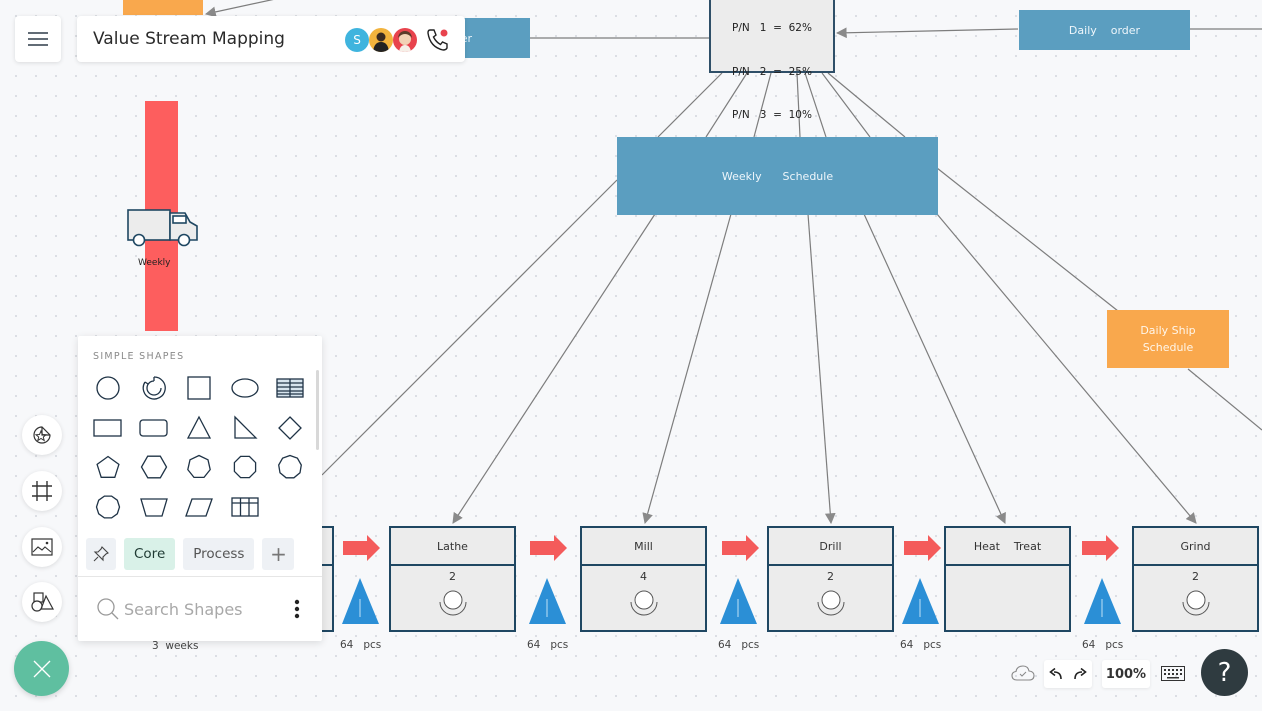  What do you see at coordinates (189, 39) in the screenshot?
I see `document-title: Value Stream Mapping` at bounding box center [189, 39].